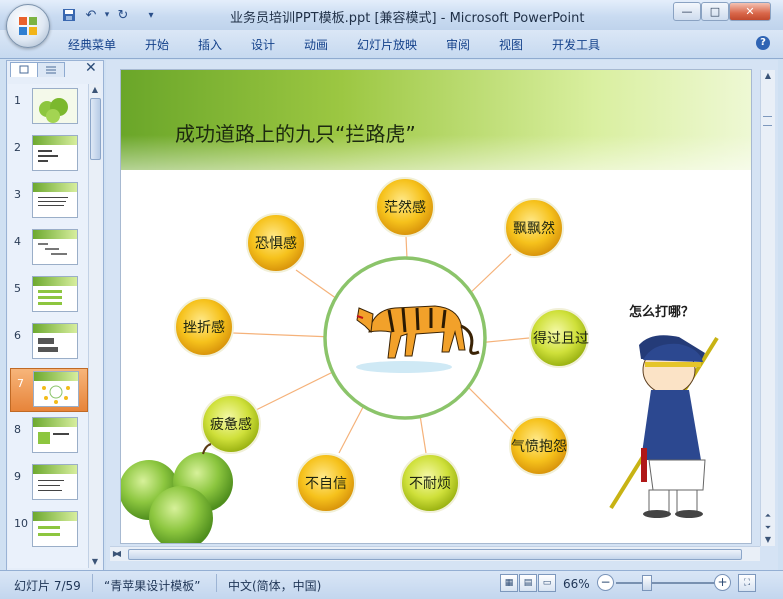 The image size is (783, 599). Describe the element at coordinates (17, 288) in the screenshot. I see `thumbnail-number: 5` at that location.